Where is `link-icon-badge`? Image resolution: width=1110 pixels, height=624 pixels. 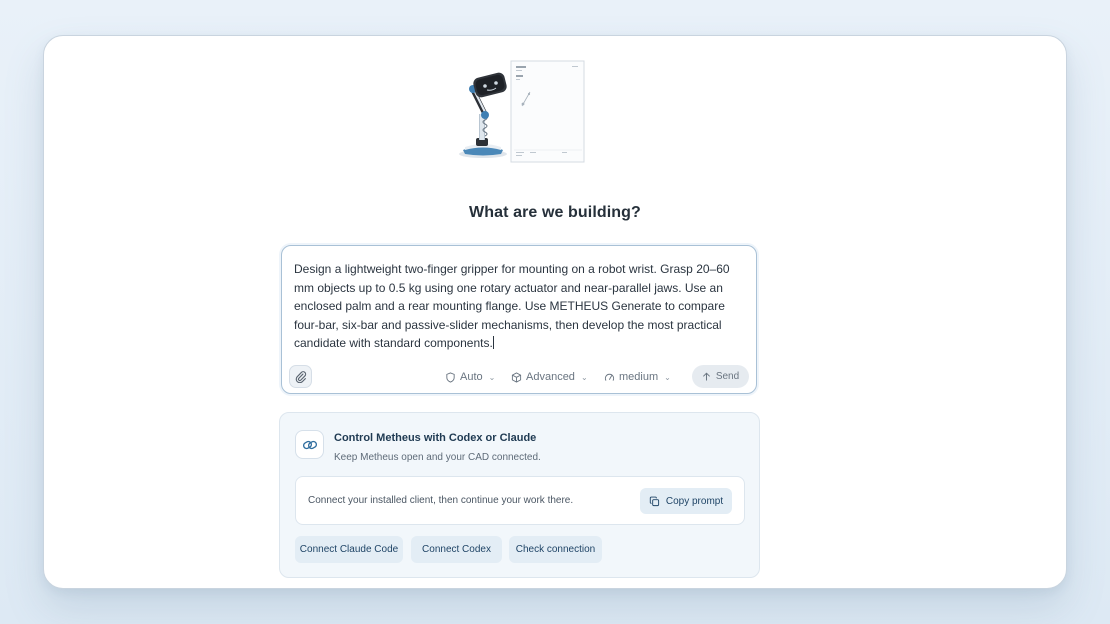
link-icon-badge is located at coordinates (309, 444).